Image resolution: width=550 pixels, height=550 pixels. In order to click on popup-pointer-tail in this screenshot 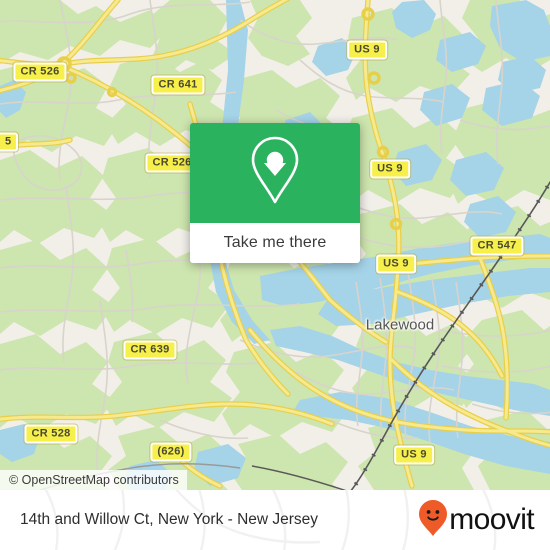, I will do `click(275, 169)`.